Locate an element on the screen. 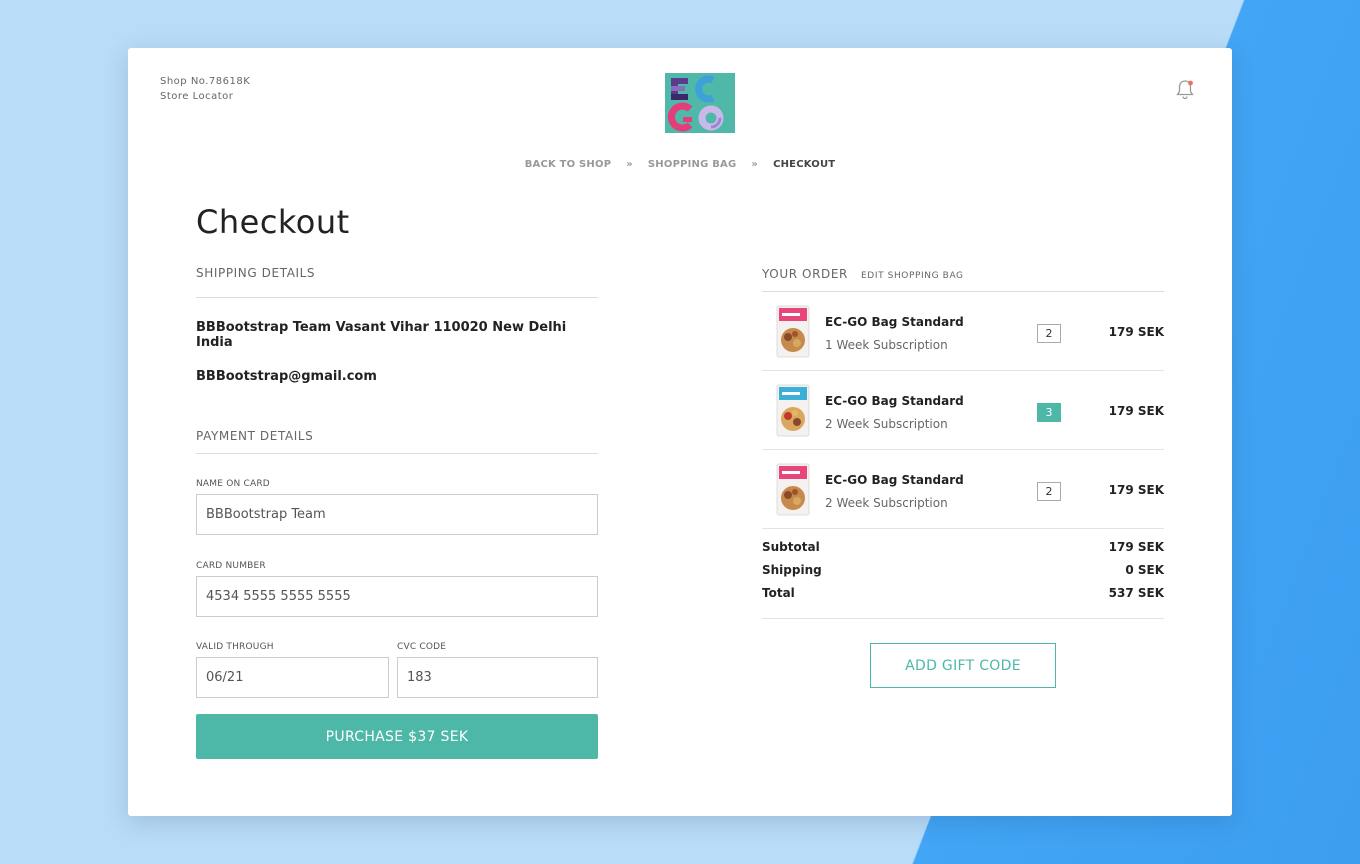  breadcrumb-back-to-shop: BACK TO SHOP is located at coordinates (568, 164).